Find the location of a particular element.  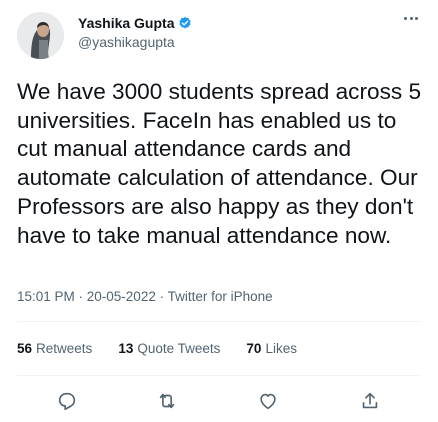

quote-tweets-stat: 13 Quote Tweets is located at coordinates (169, 348).